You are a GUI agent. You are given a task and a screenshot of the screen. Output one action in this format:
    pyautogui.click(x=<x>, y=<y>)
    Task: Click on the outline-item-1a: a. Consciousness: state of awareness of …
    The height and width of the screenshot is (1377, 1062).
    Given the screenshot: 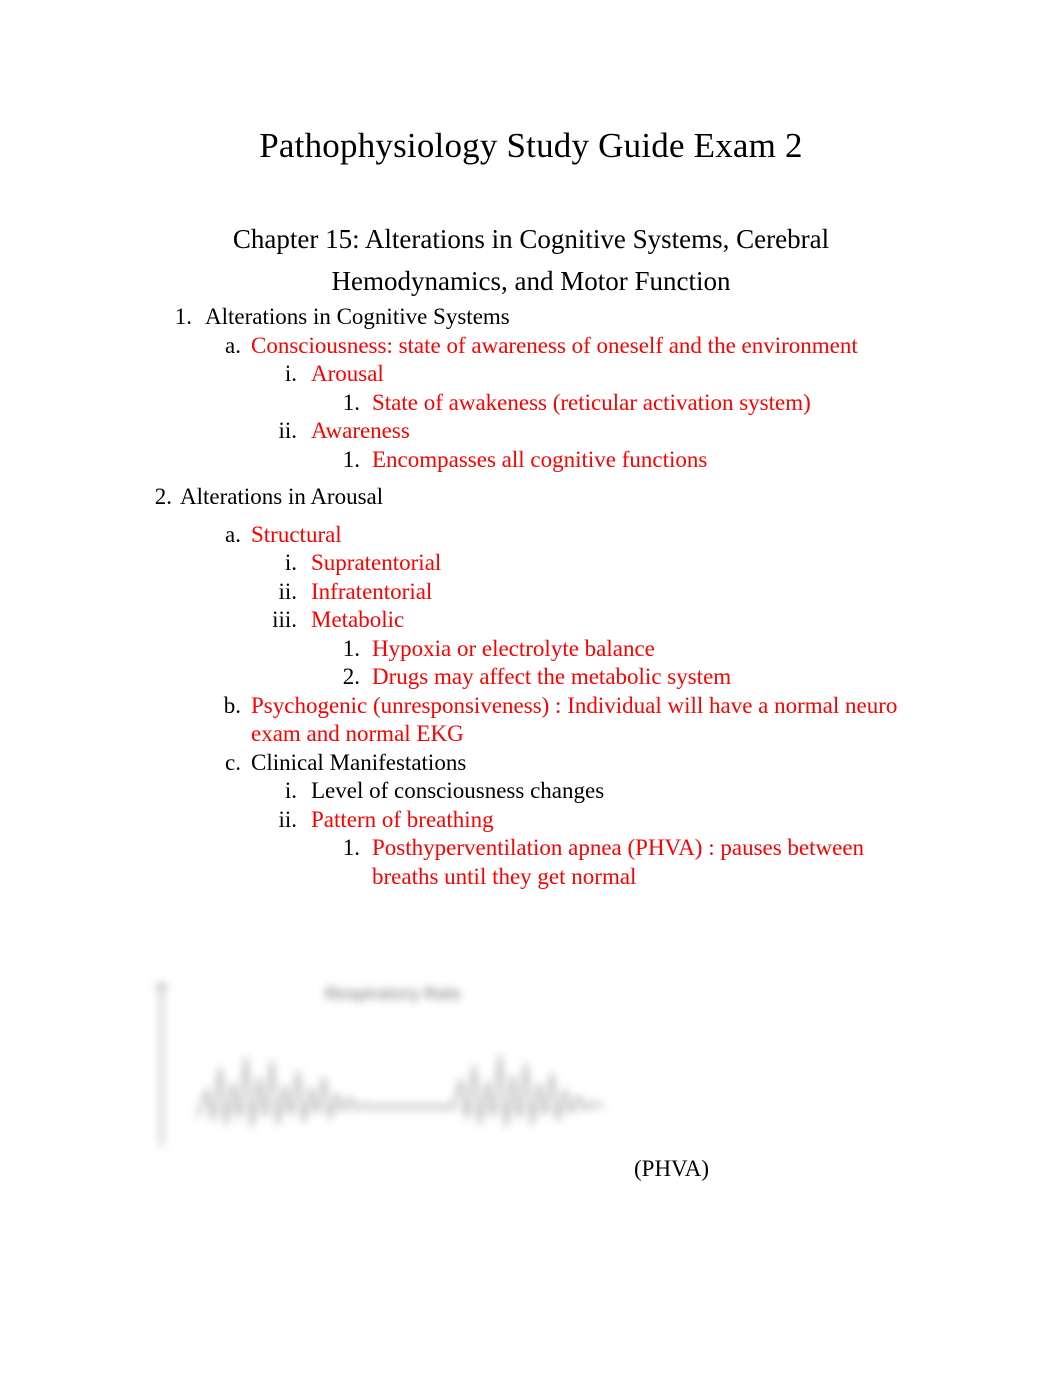 What is the action you would take?
    pyautogui.click(x=531, y=346)
    